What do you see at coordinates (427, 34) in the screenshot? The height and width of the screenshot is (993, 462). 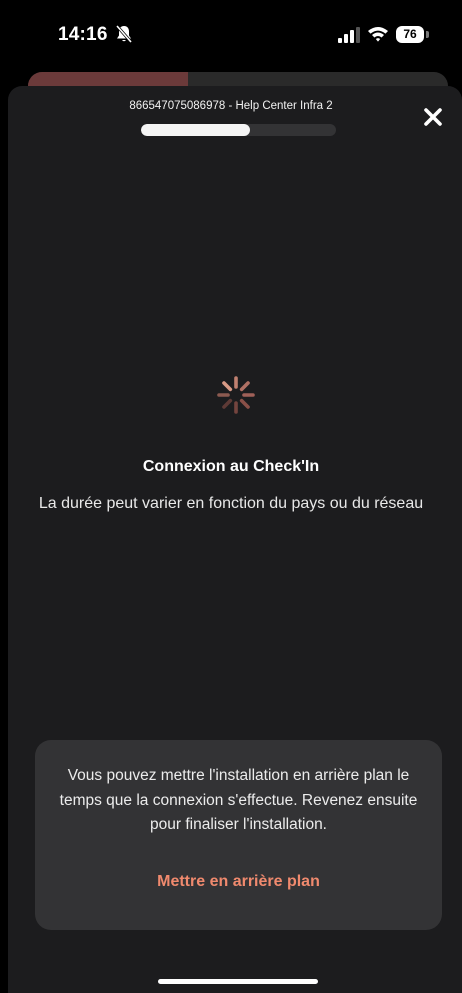 I see `battery-tip` at bounding box center [427, 34].